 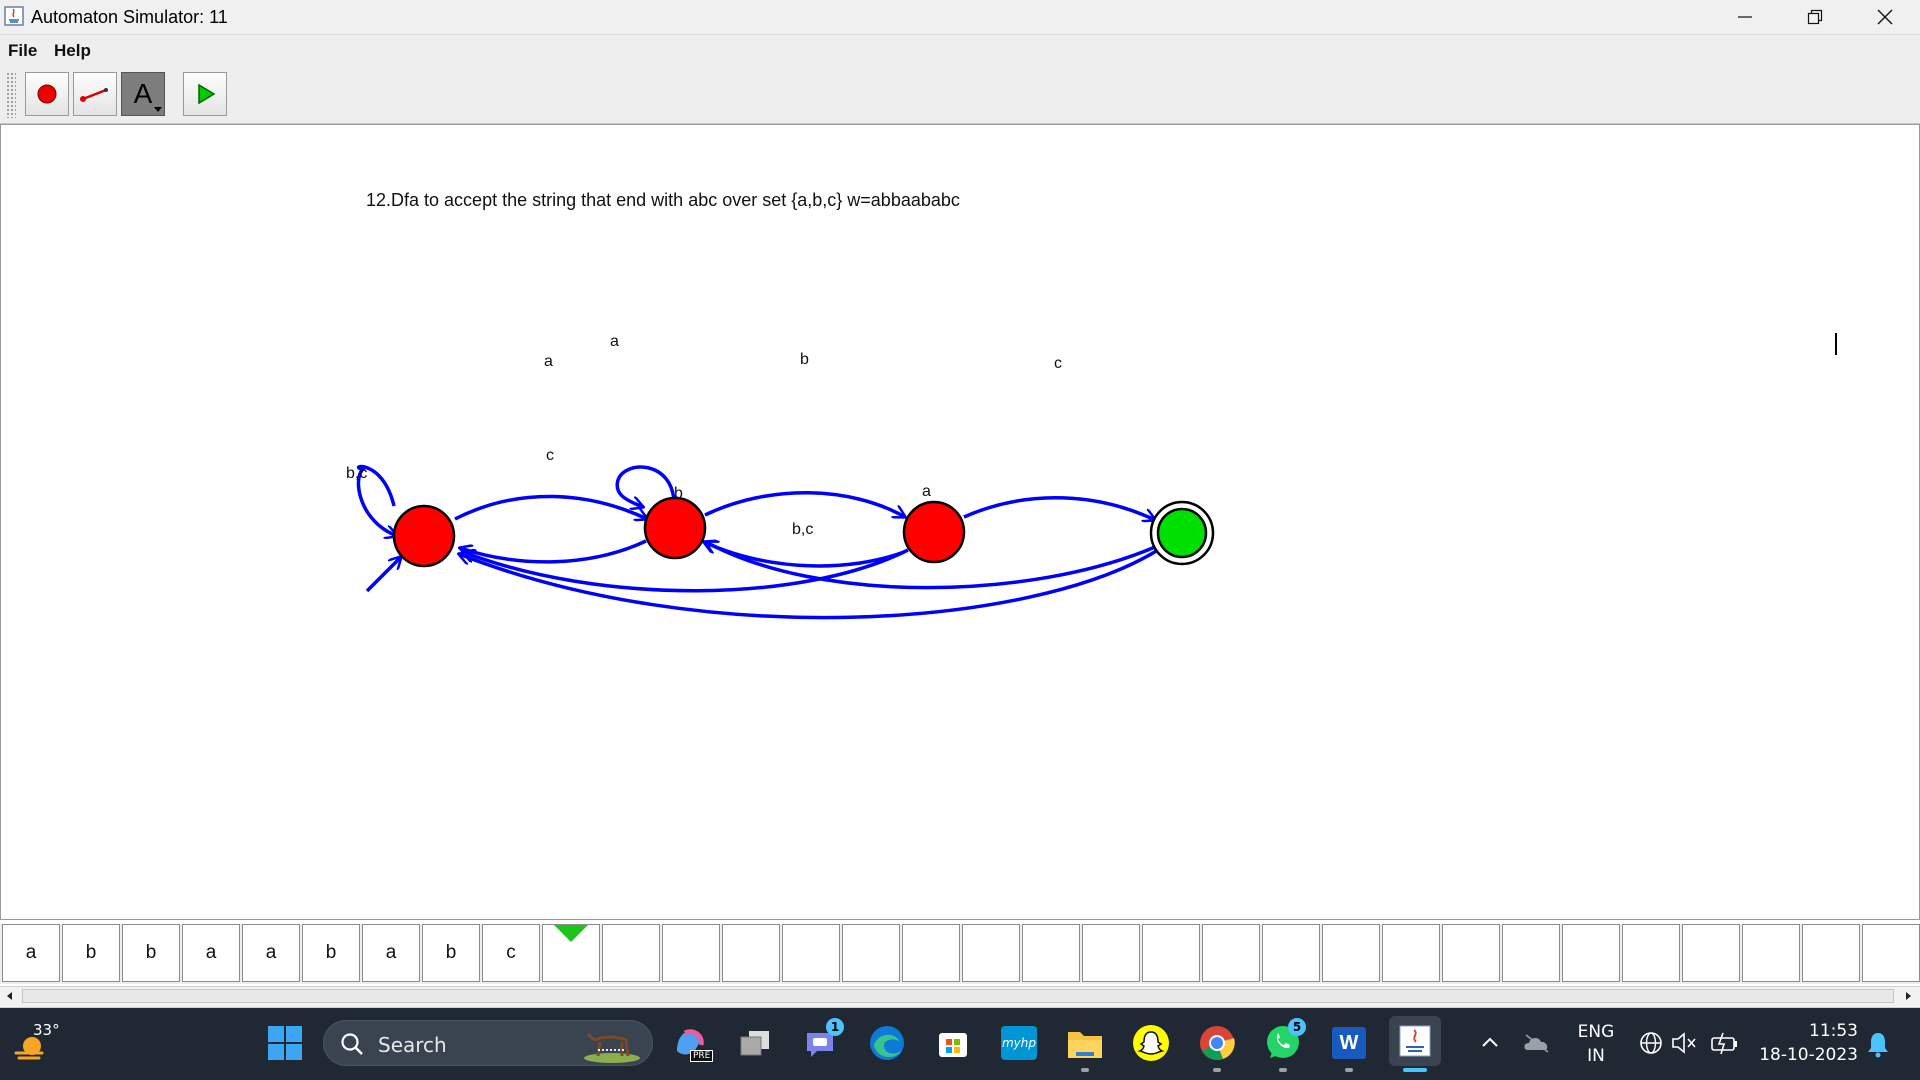 What do you see at coordinates (804, 504) in the screenshot?
I see `transition-q1-q2` at bounding box center [804, 504].